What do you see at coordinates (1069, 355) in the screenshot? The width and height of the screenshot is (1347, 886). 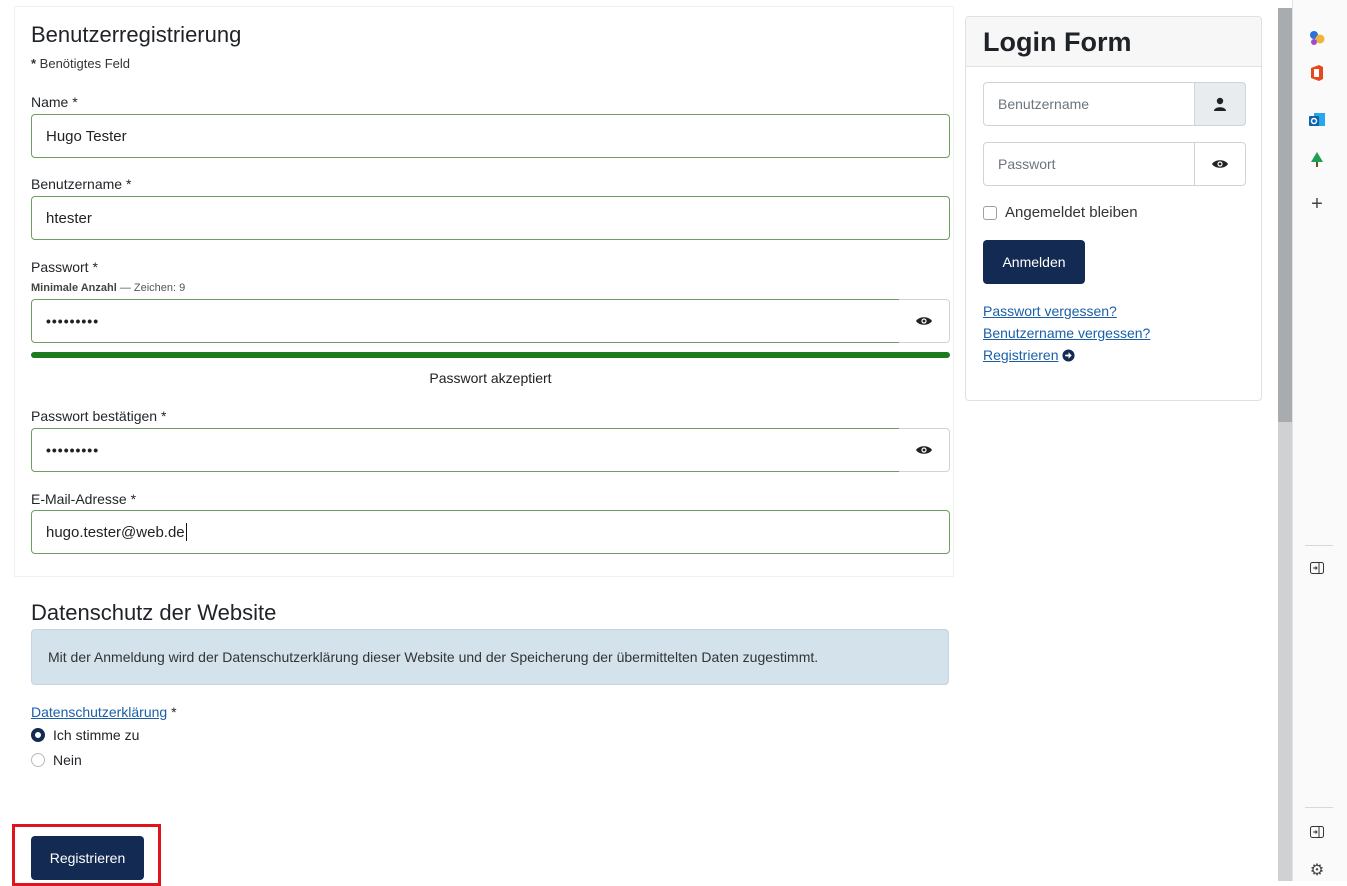 I see `arrow-circle-right-icon` at bounding box center [1069, 355].